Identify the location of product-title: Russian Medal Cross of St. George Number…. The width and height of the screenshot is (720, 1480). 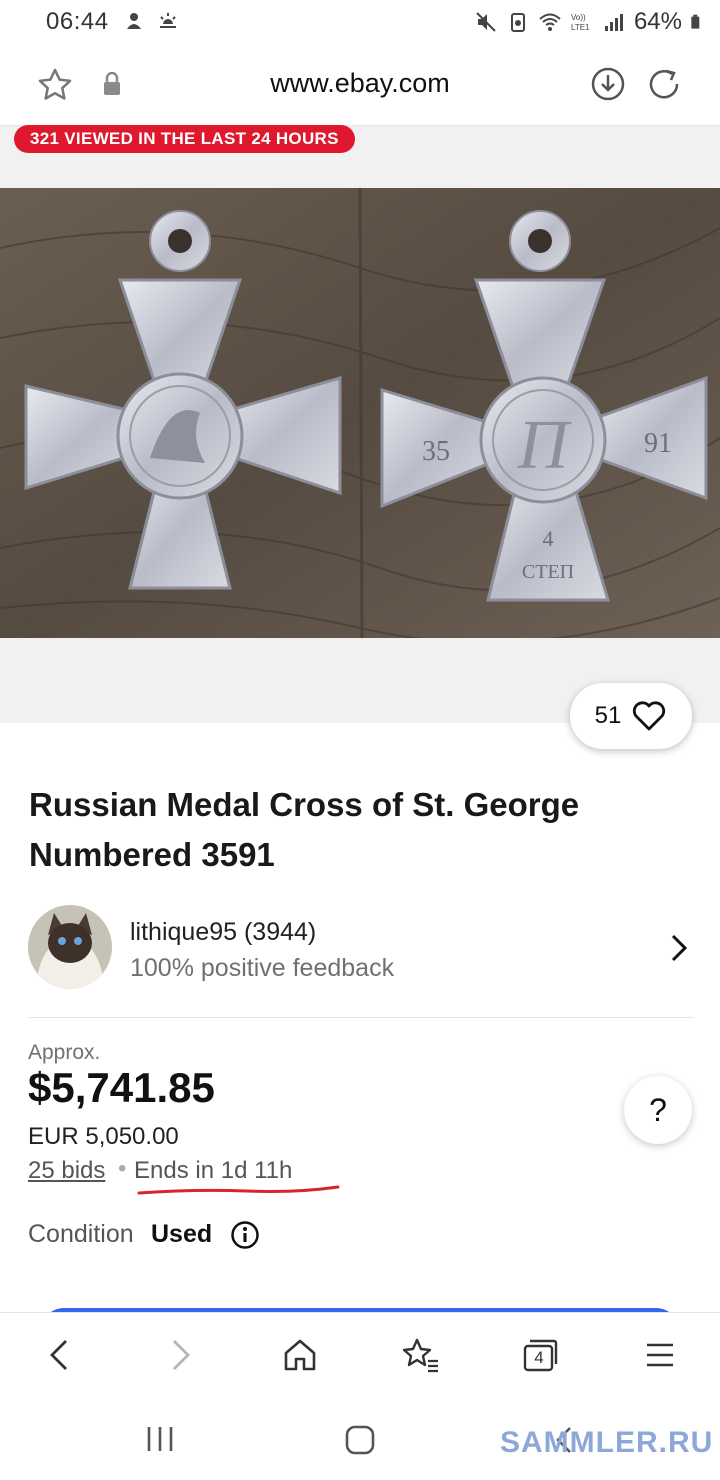
(304, 829).